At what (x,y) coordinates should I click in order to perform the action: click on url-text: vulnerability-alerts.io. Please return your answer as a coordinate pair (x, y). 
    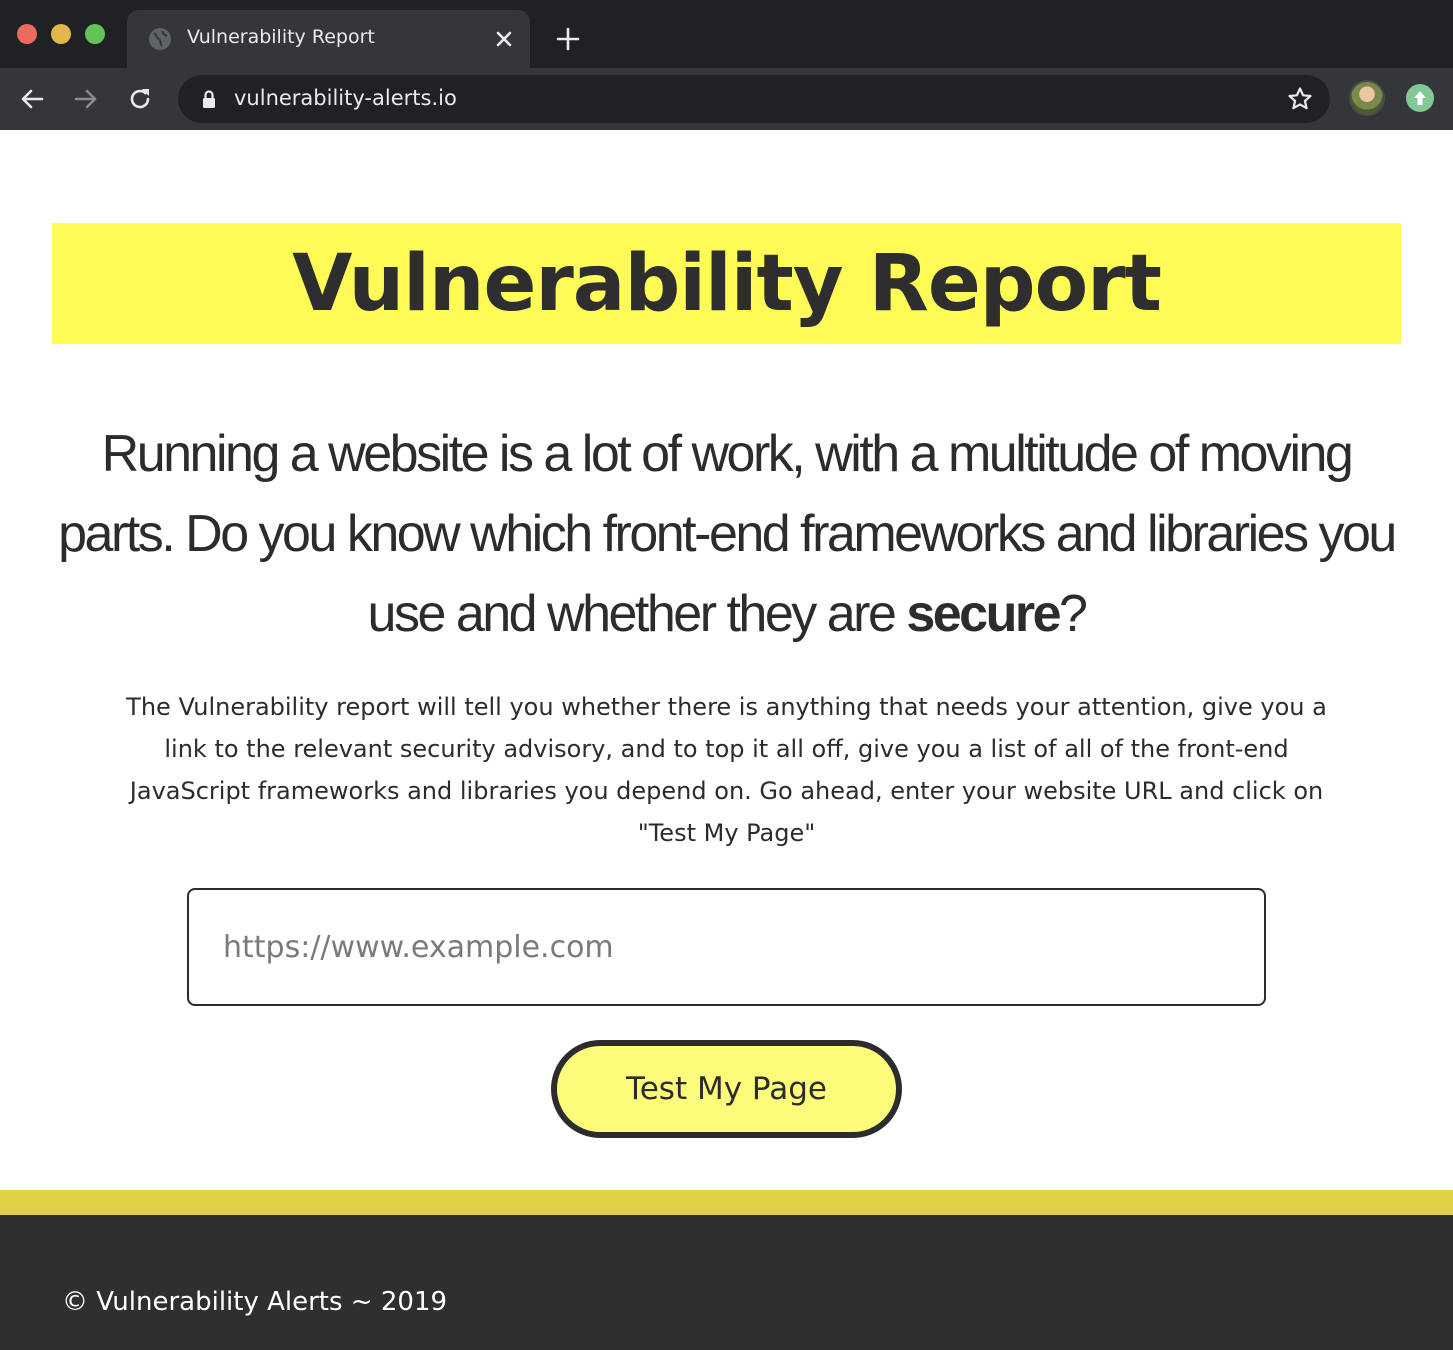
    Looking at the image, I should click on (345, 98).